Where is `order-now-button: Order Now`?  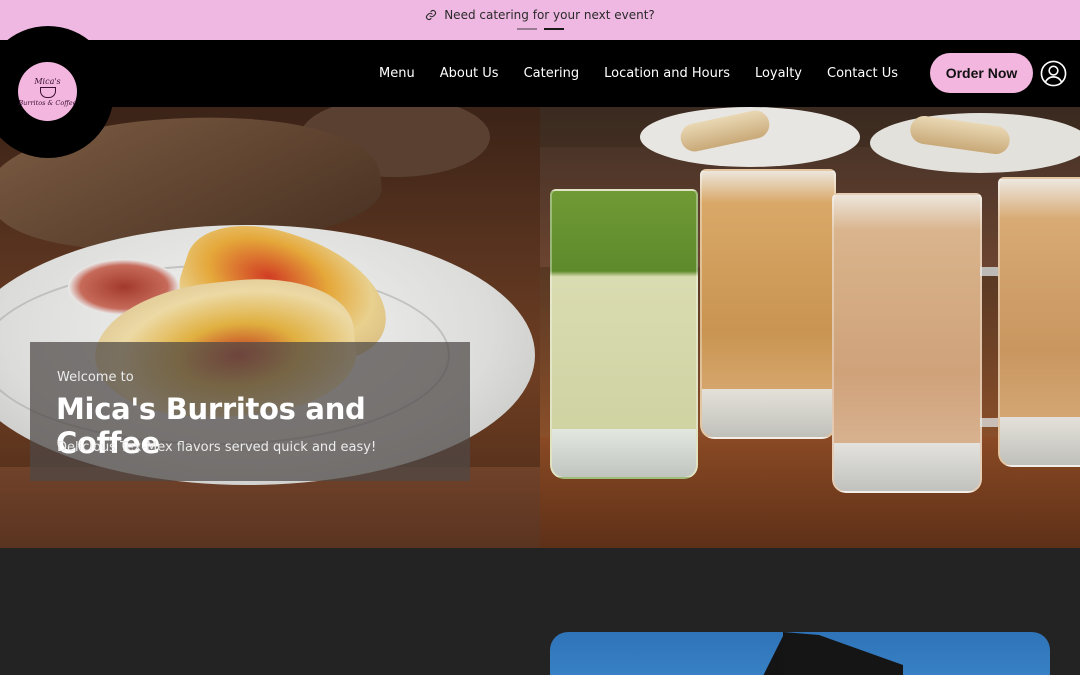 order-now-button: Order Now is located at coordinates (981, 73).